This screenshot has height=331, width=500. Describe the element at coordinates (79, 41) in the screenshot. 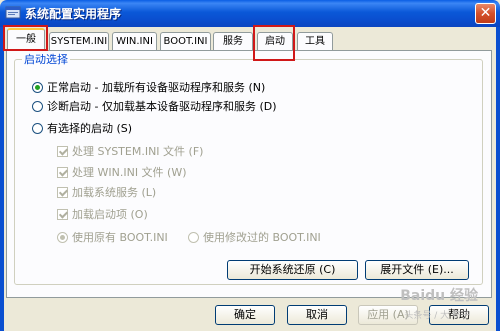

I see `tab-system-ini: SYSTEM.INI` at that location.